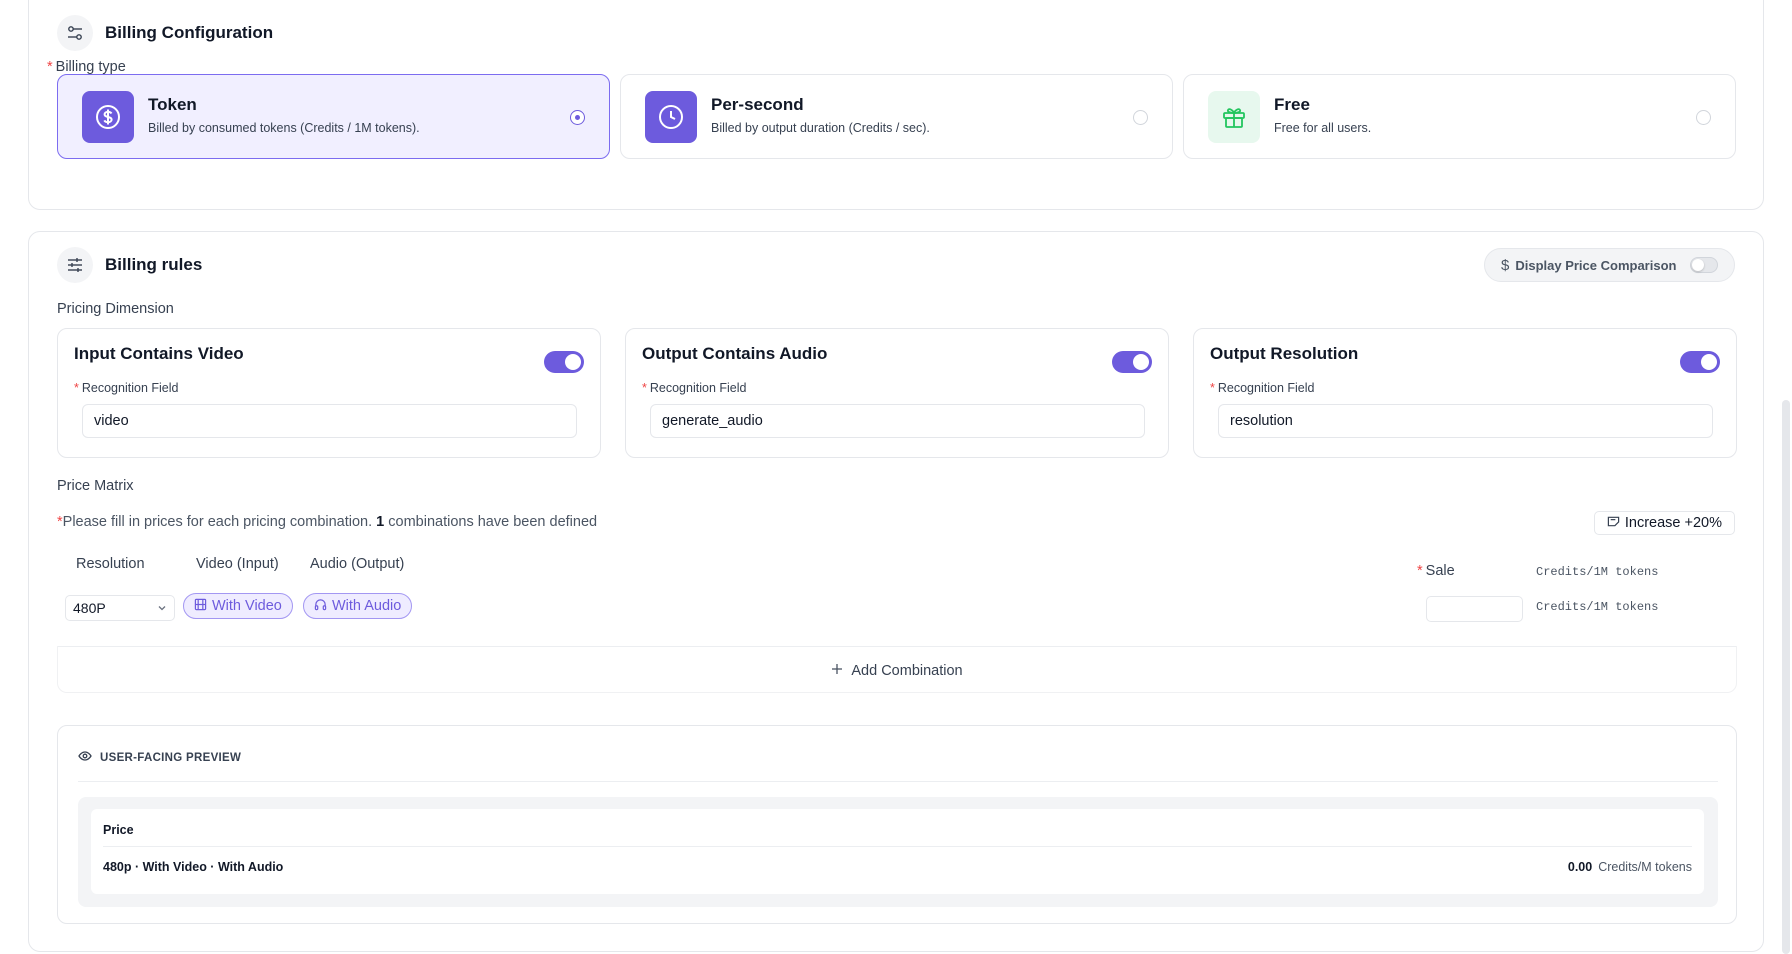  I want to click on column-header-sale: * Sale, so click(1436, 571).